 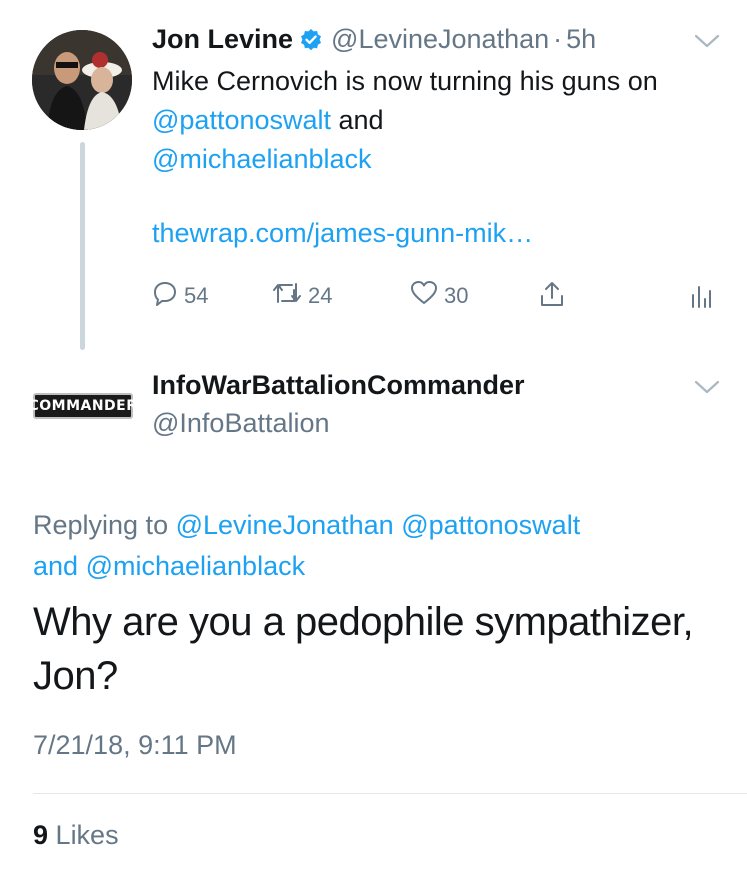 I want to click on share-icon, so click(x=552, y=296).